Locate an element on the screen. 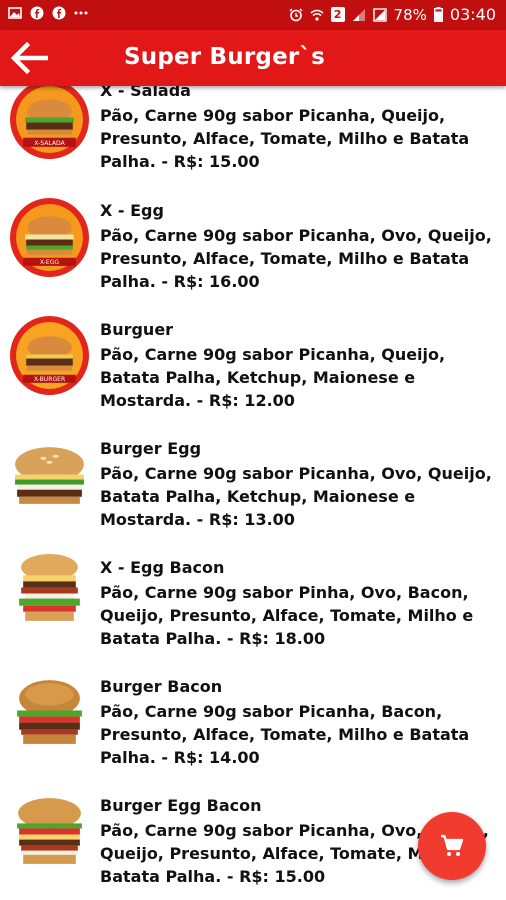 This screenshot has width=506, height=900. back-button is located at coordinates (29, 58).